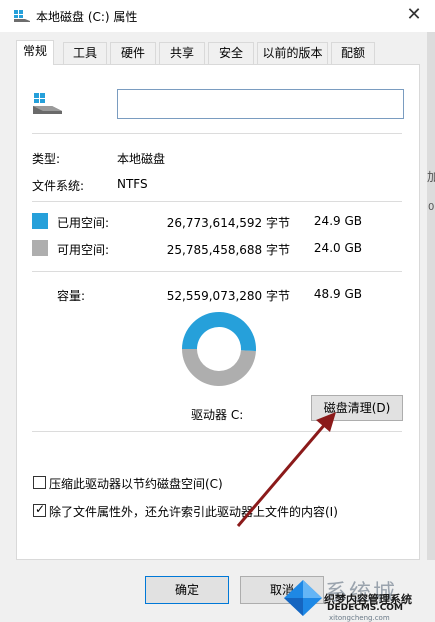  Describe the element at coordinates (365, 608) in the screenshot. I see `watermark-line3: DEDECMS.COM` at that location.